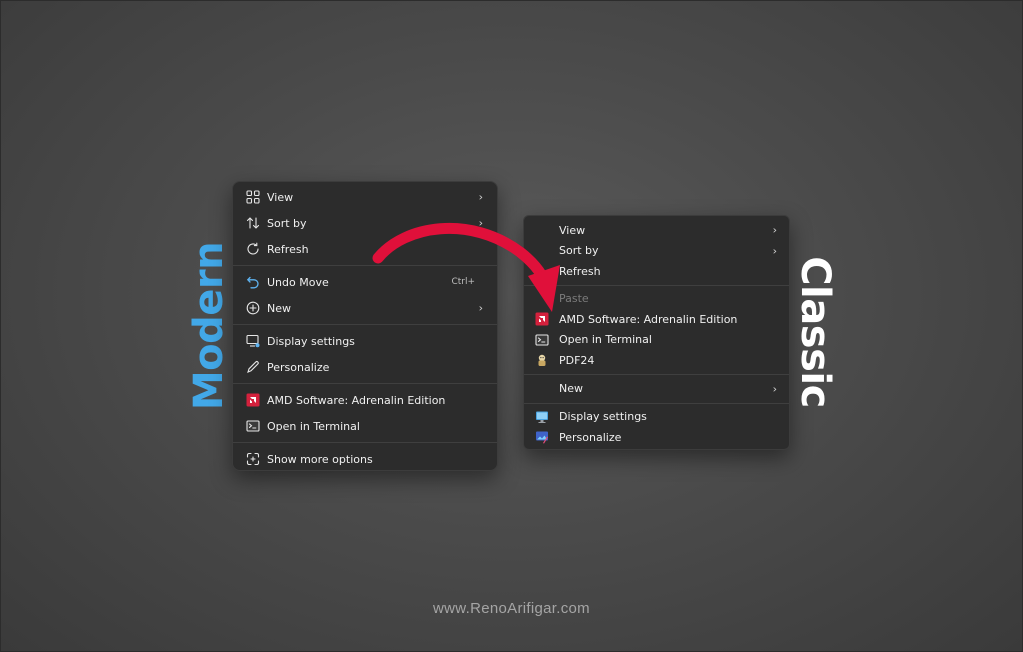 Image resolution: width=1023 pixels, height=652 pixels. Describe the element at coordinates (466, 267) in the screenshot. I see `curved-arrow-icon` at that location.